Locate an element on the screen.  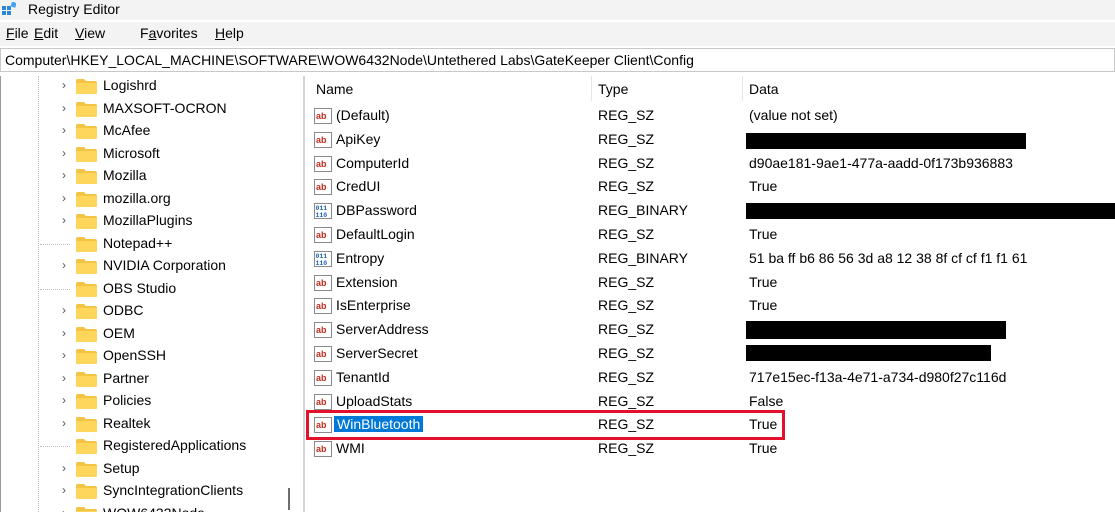
menu-help: Help is located at coordinates (229, 33).